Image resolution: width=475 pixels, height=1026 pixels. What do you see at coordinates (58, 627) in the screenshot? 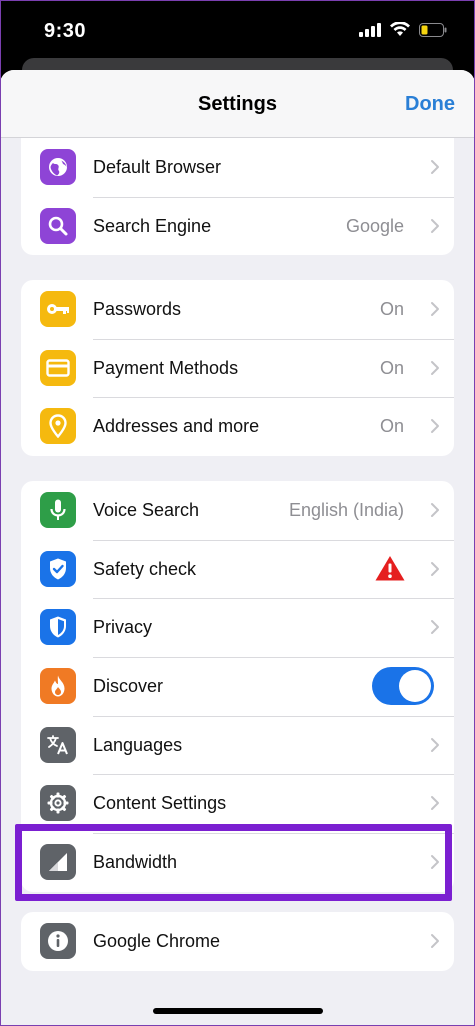
I see `shield-icon` at bounding box center [58, 627].